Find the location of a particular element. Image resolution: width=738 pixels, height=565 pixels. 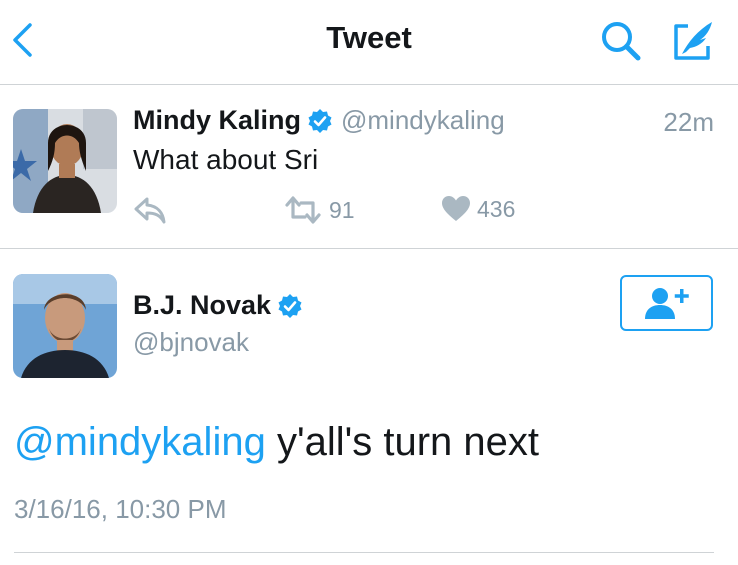

like-button: 436 is located at coordinates (478, 209).